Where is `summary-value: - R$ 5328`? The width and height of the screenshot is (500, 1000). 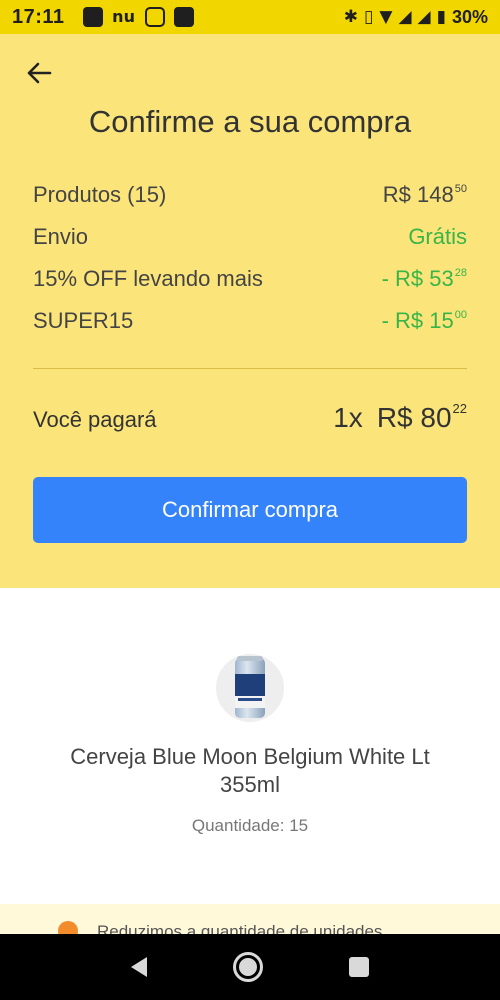 summary-value: - R$ 5328 is located at coordinates (424, 278).